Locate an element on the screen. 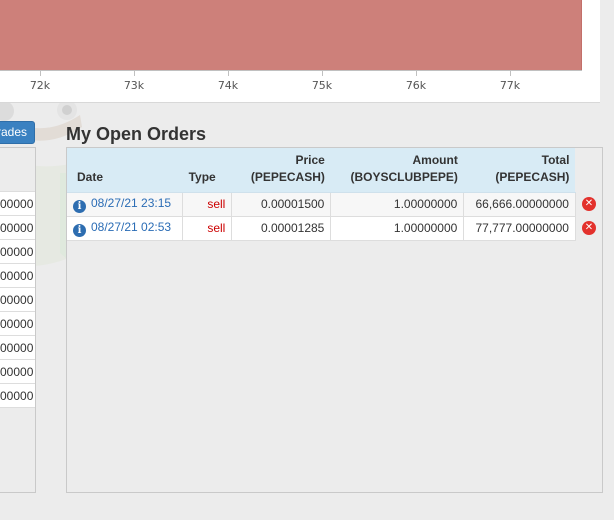  list-header is located at coordinates (17, 170).